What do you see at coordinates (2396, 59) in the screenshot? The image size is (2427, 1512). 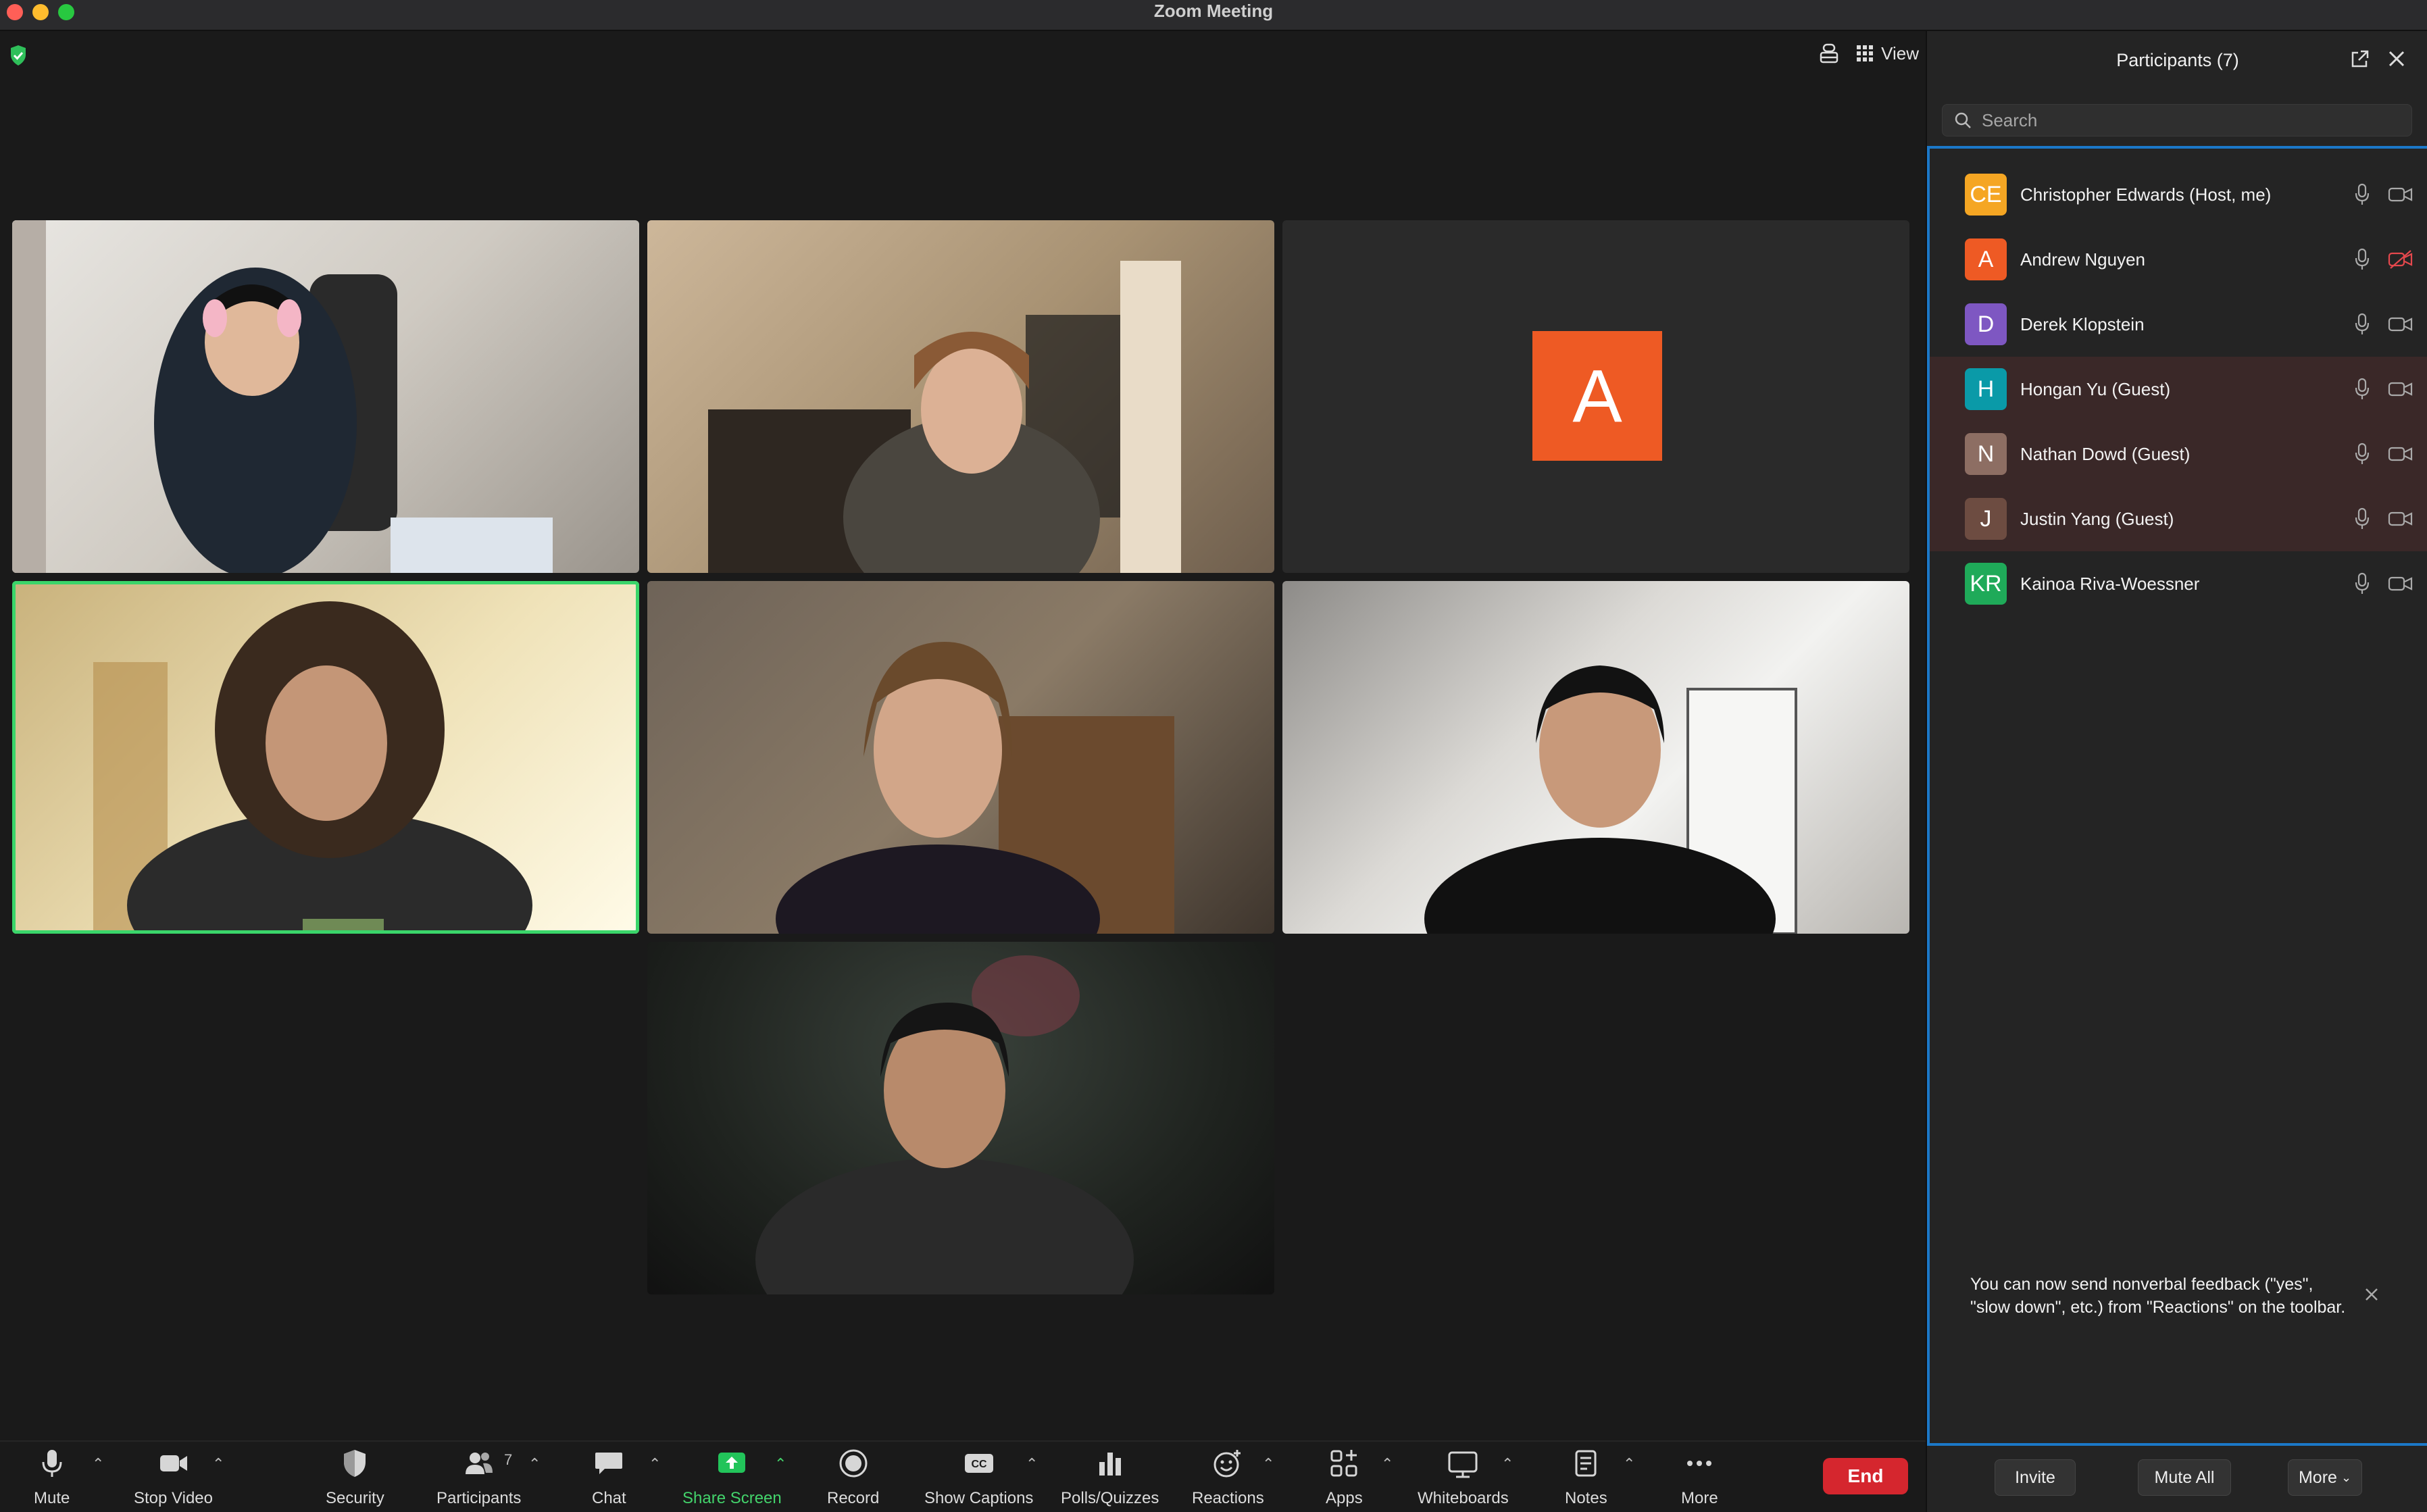 I see `close-panel-icon` at bounding box center [2396, 59].